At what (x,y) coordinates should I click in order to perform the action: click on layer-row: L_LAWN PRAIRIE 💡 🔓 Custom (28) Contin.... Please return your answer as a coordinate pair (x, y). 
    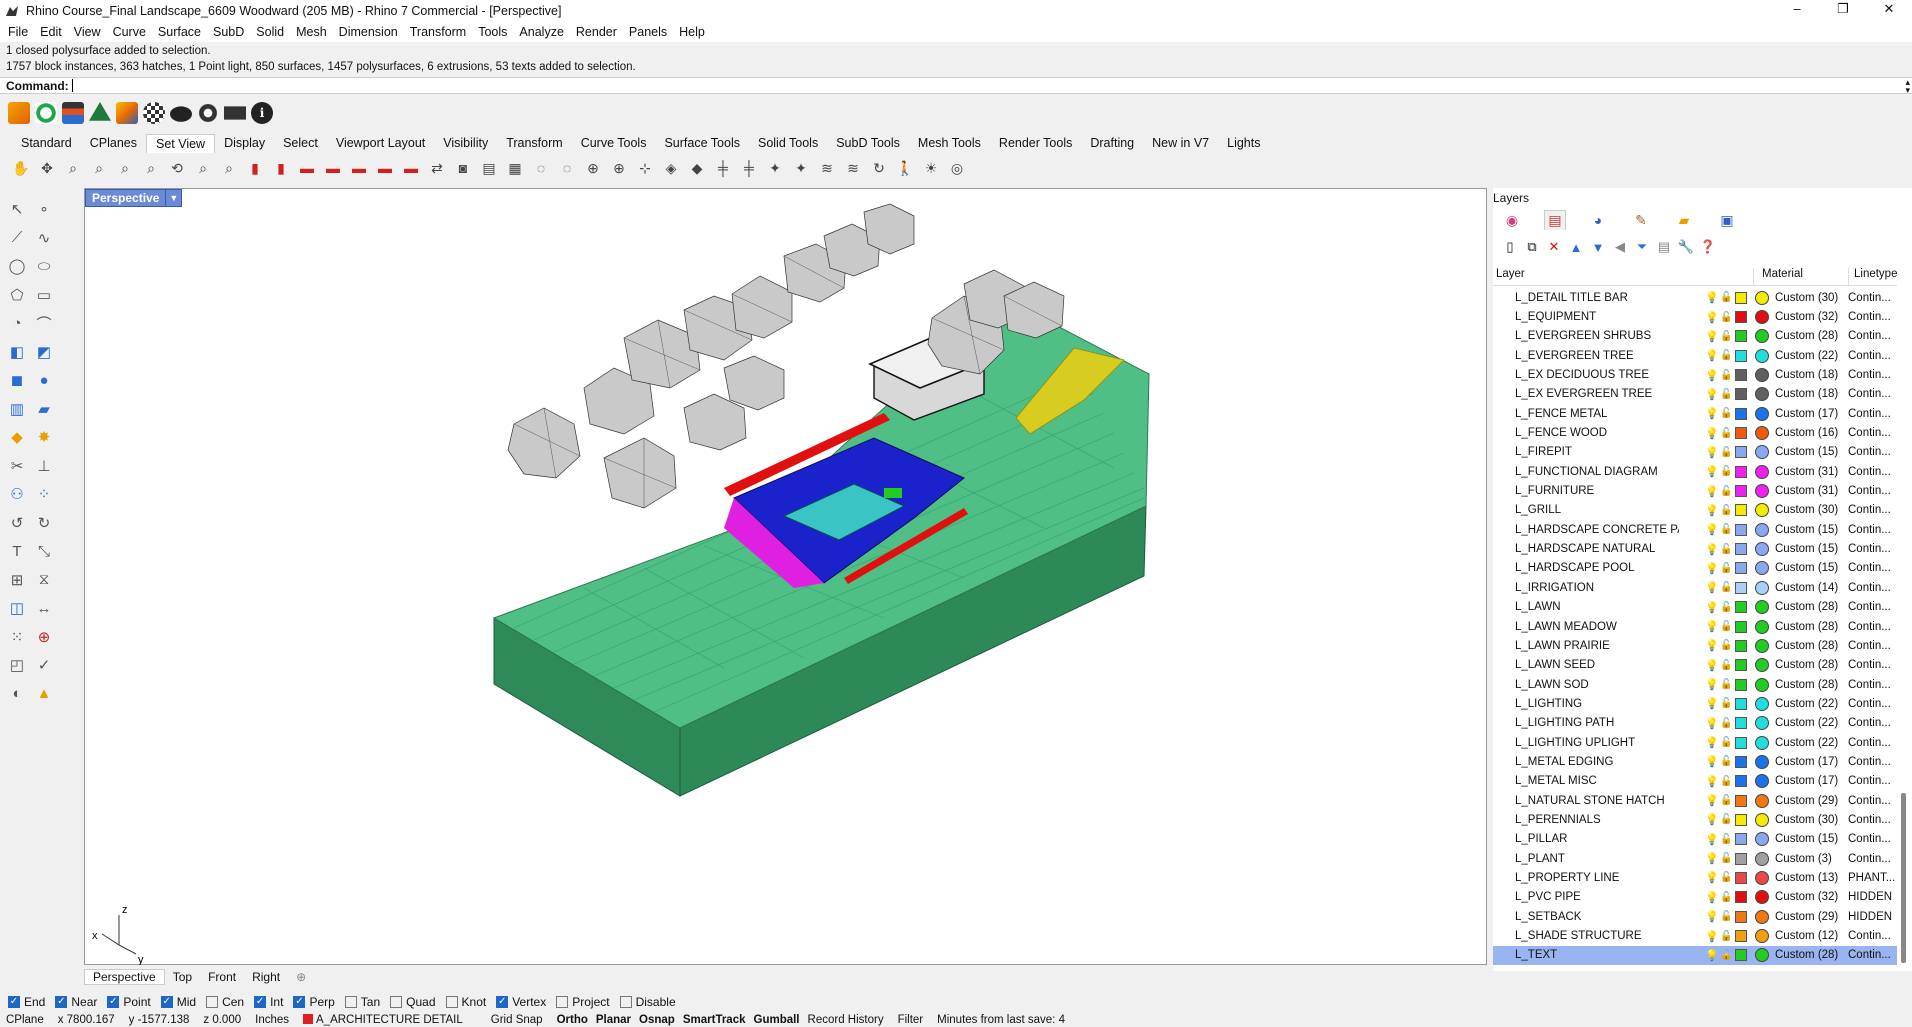
    Looking at the image, I should click on (1695, 645).